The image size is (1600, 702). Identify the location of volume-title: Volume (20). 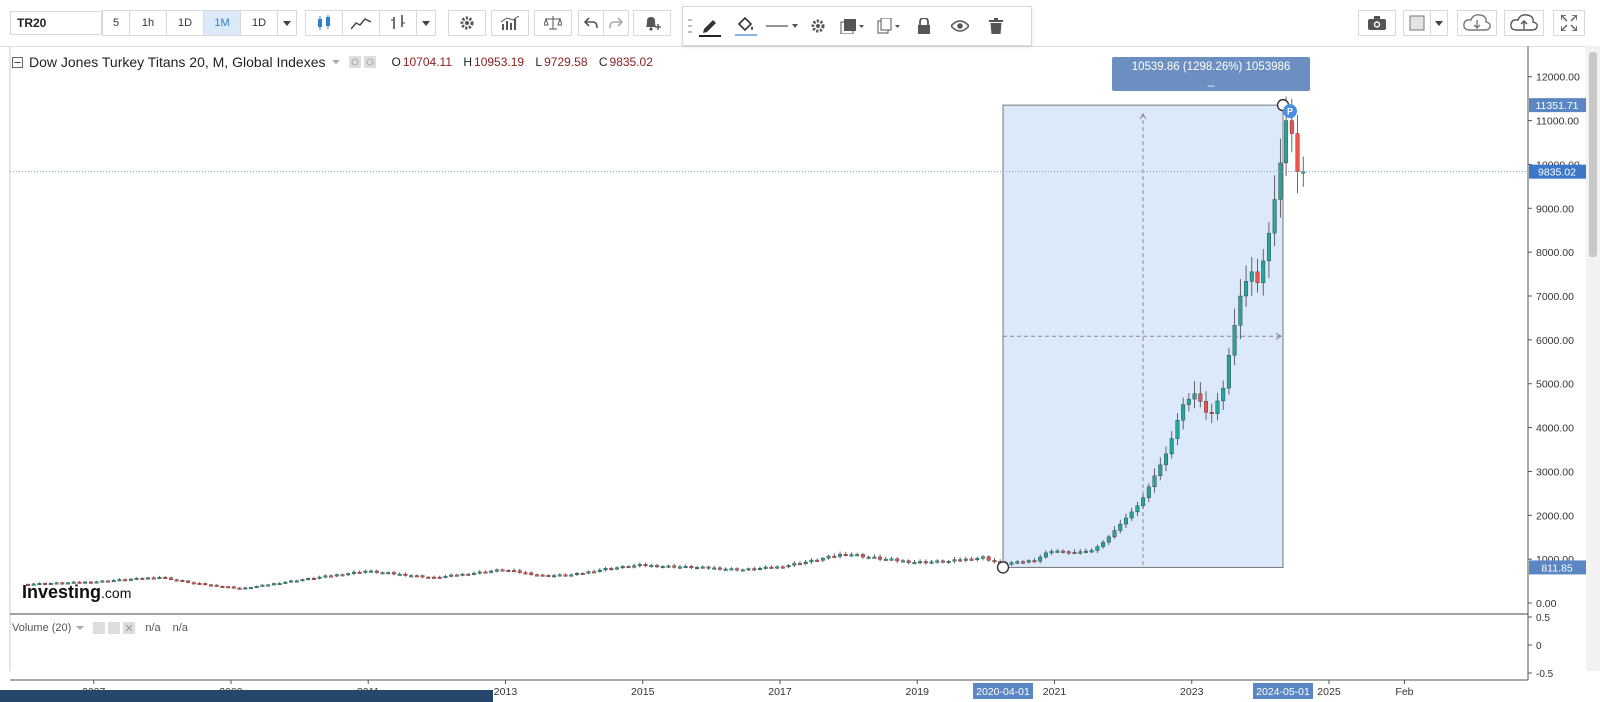
(41, 628).